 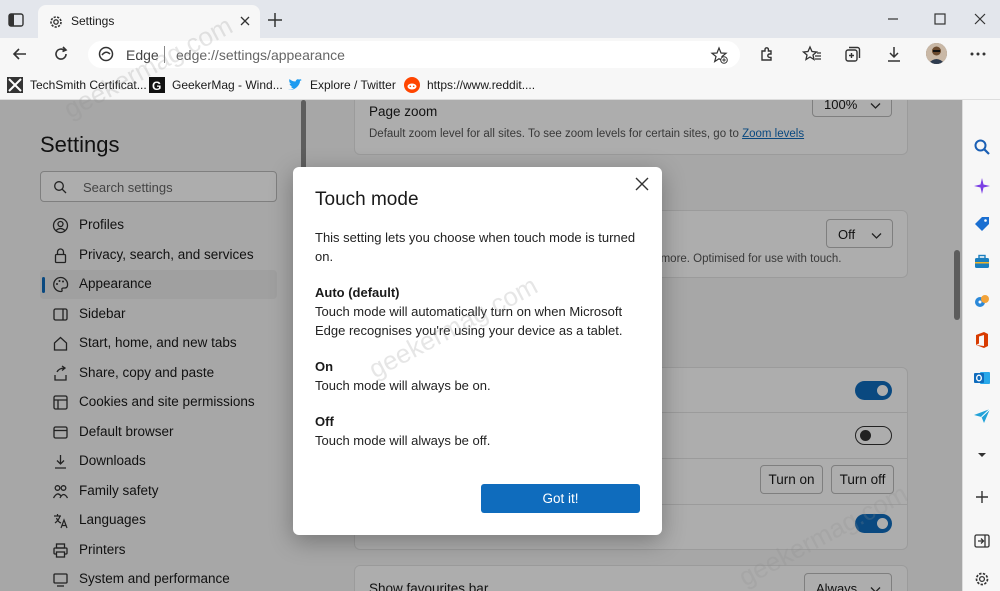 What do you see at coordinates (893, 19) in the screenshot?
I see `minimize-icon` at bounding box center [893, 19].